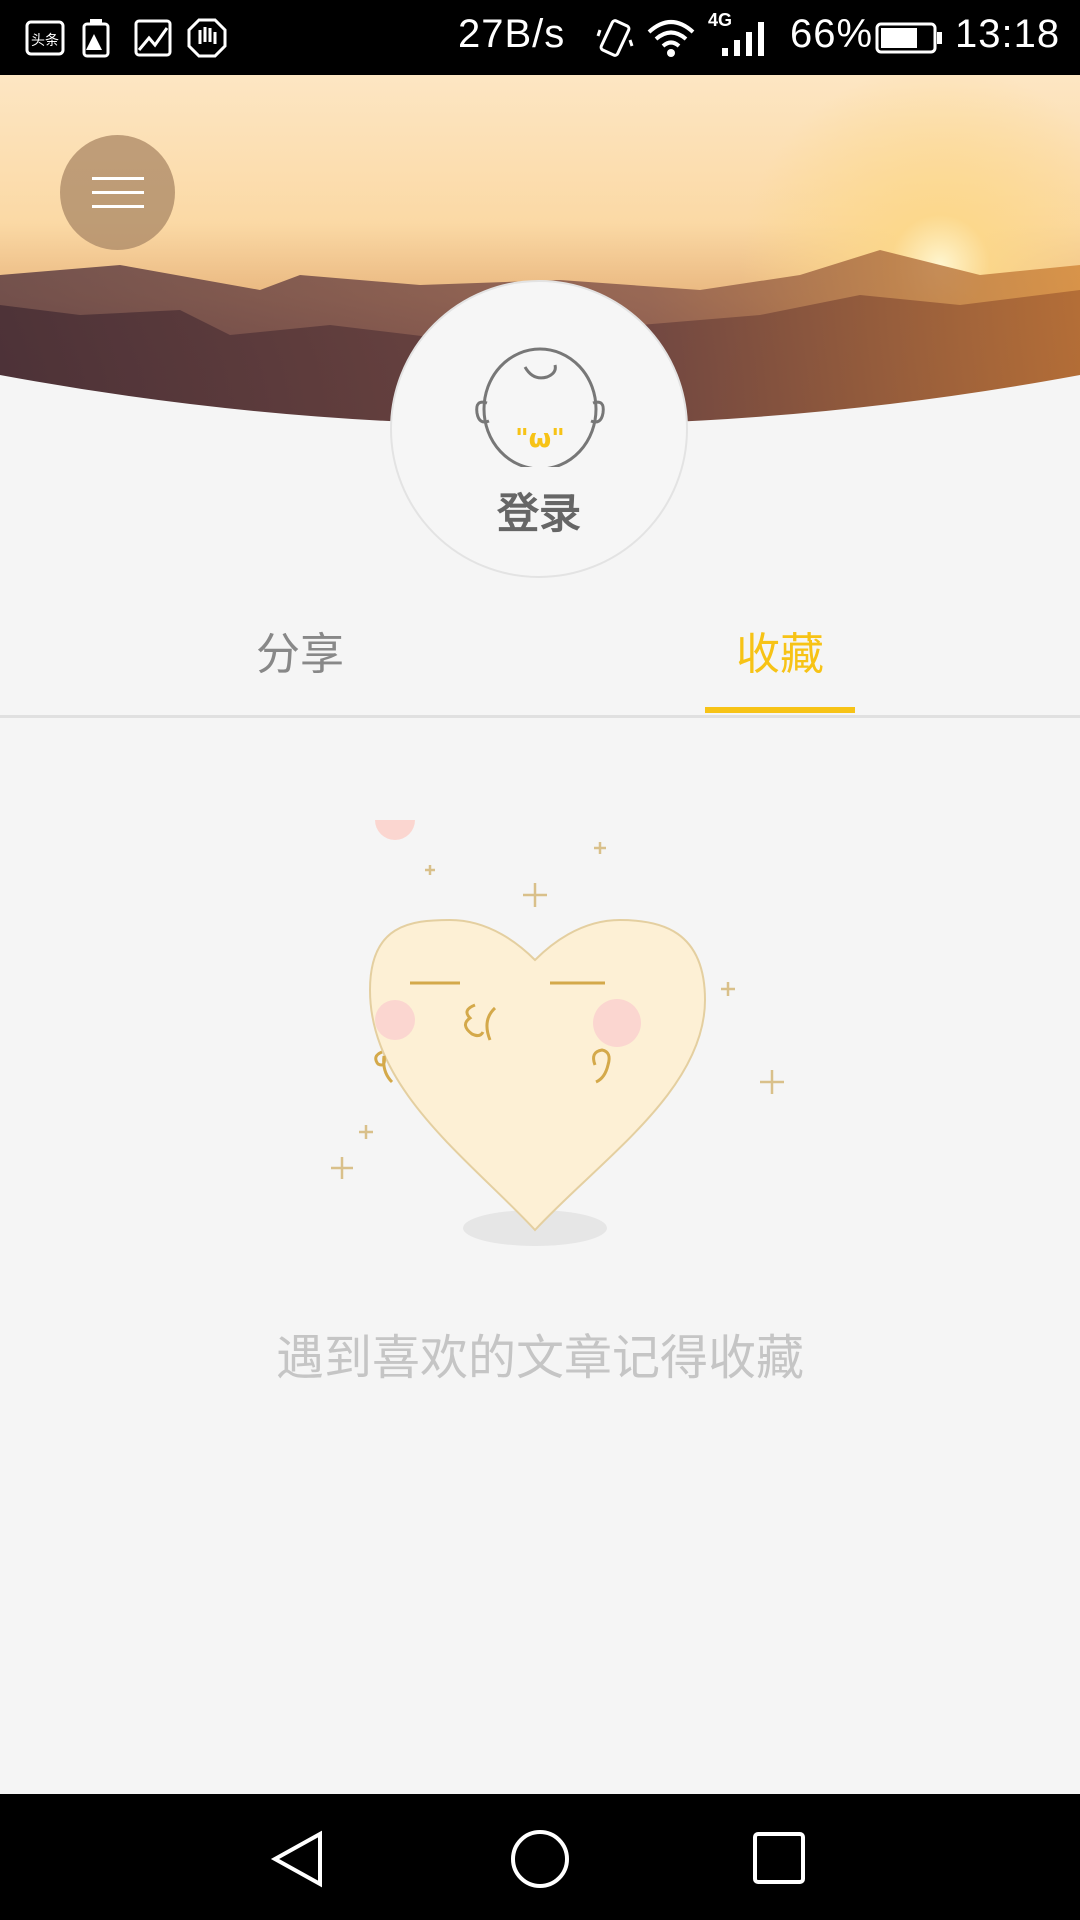 The height and width of the screenshot is (1920, 1080). What do you see at coordinates (832, 34) in the screenshot?
I see `battery-percent: 66%` at bounding box center [832, 34].